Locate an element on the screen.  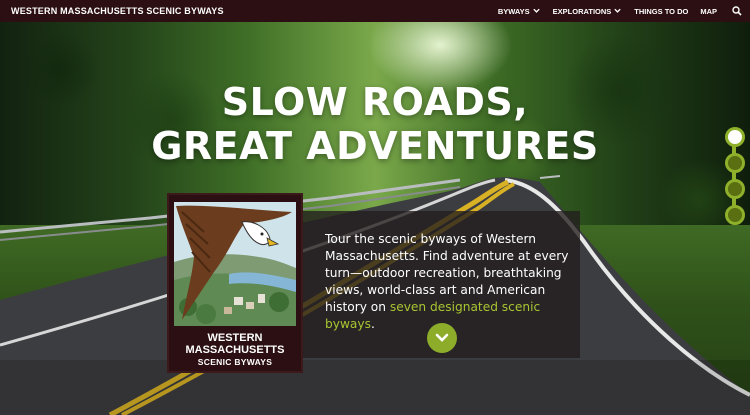
nav-things-to-do: THINGS TO DO is located at coordinates (661, 11).